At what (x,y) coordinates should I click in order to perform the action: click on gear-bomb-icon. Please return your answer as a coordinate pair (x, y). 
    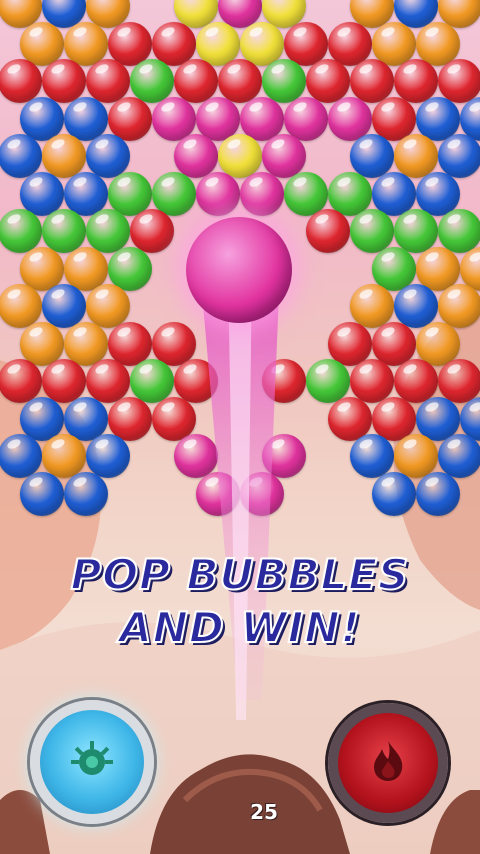
    Looking at the image, I should click on (92, 762).